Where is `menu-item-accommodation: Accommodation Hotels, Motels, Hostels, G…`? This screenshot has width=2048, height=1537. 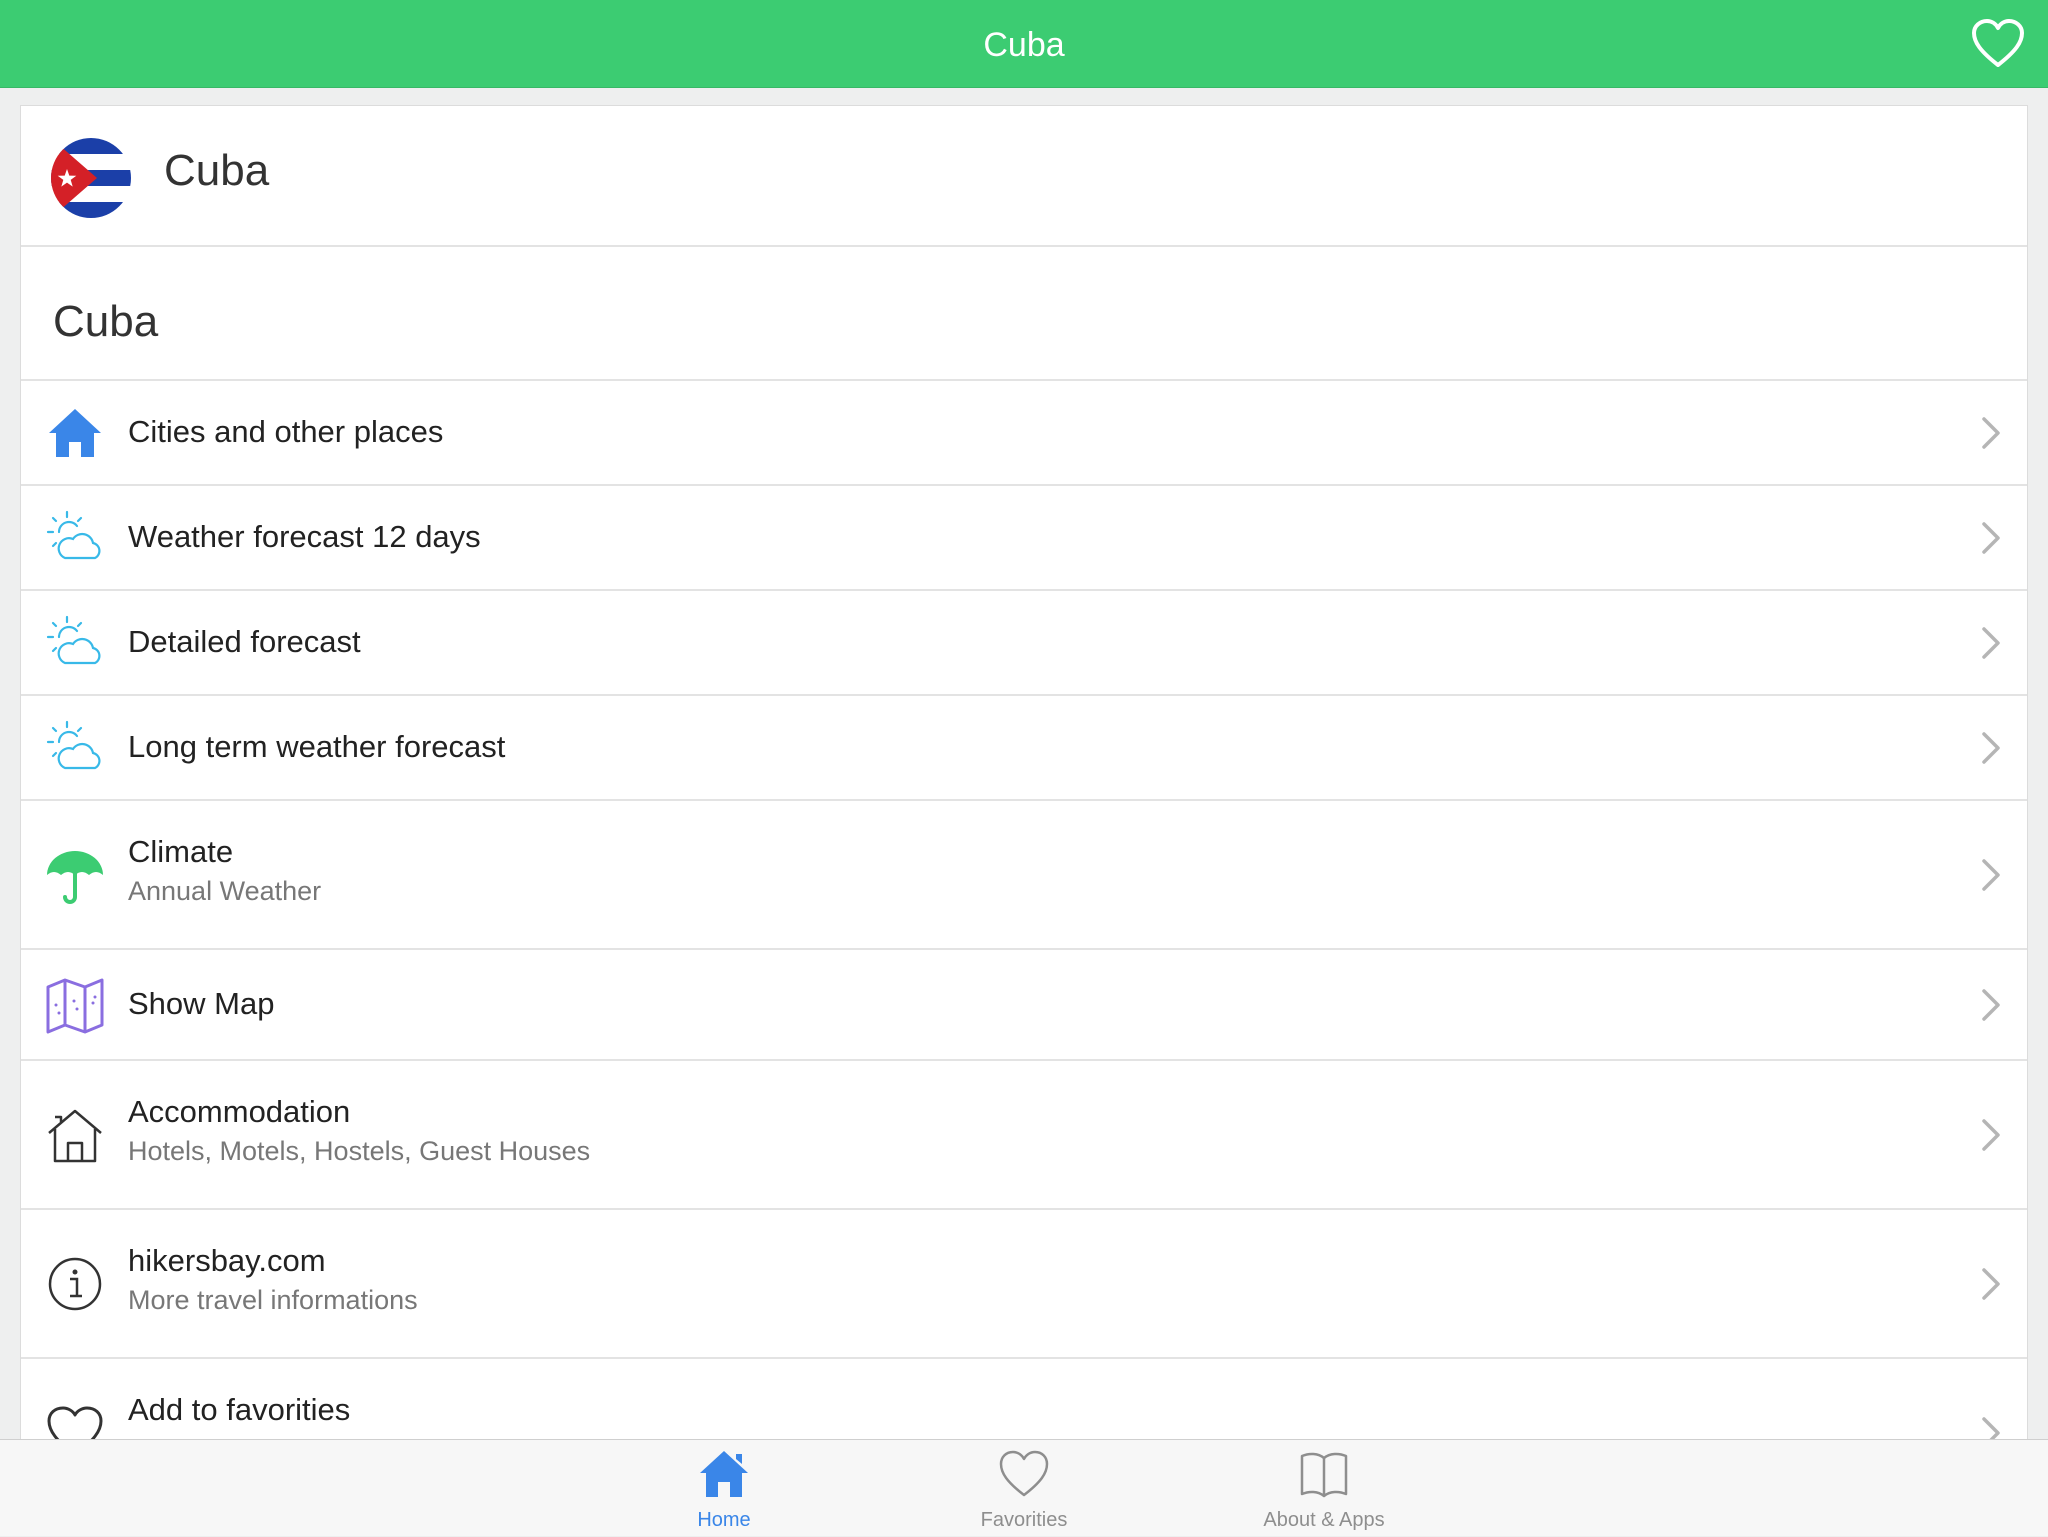
menu-item-accommodation: Accommodation Hotels, Motels, Hostels, G… is located at coordinates (1024, 1133).